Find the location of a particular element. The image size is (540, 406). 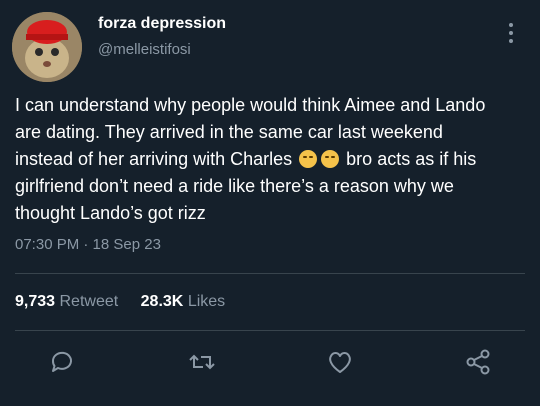

display-name: forza depression is located at coordinates (162, 24).